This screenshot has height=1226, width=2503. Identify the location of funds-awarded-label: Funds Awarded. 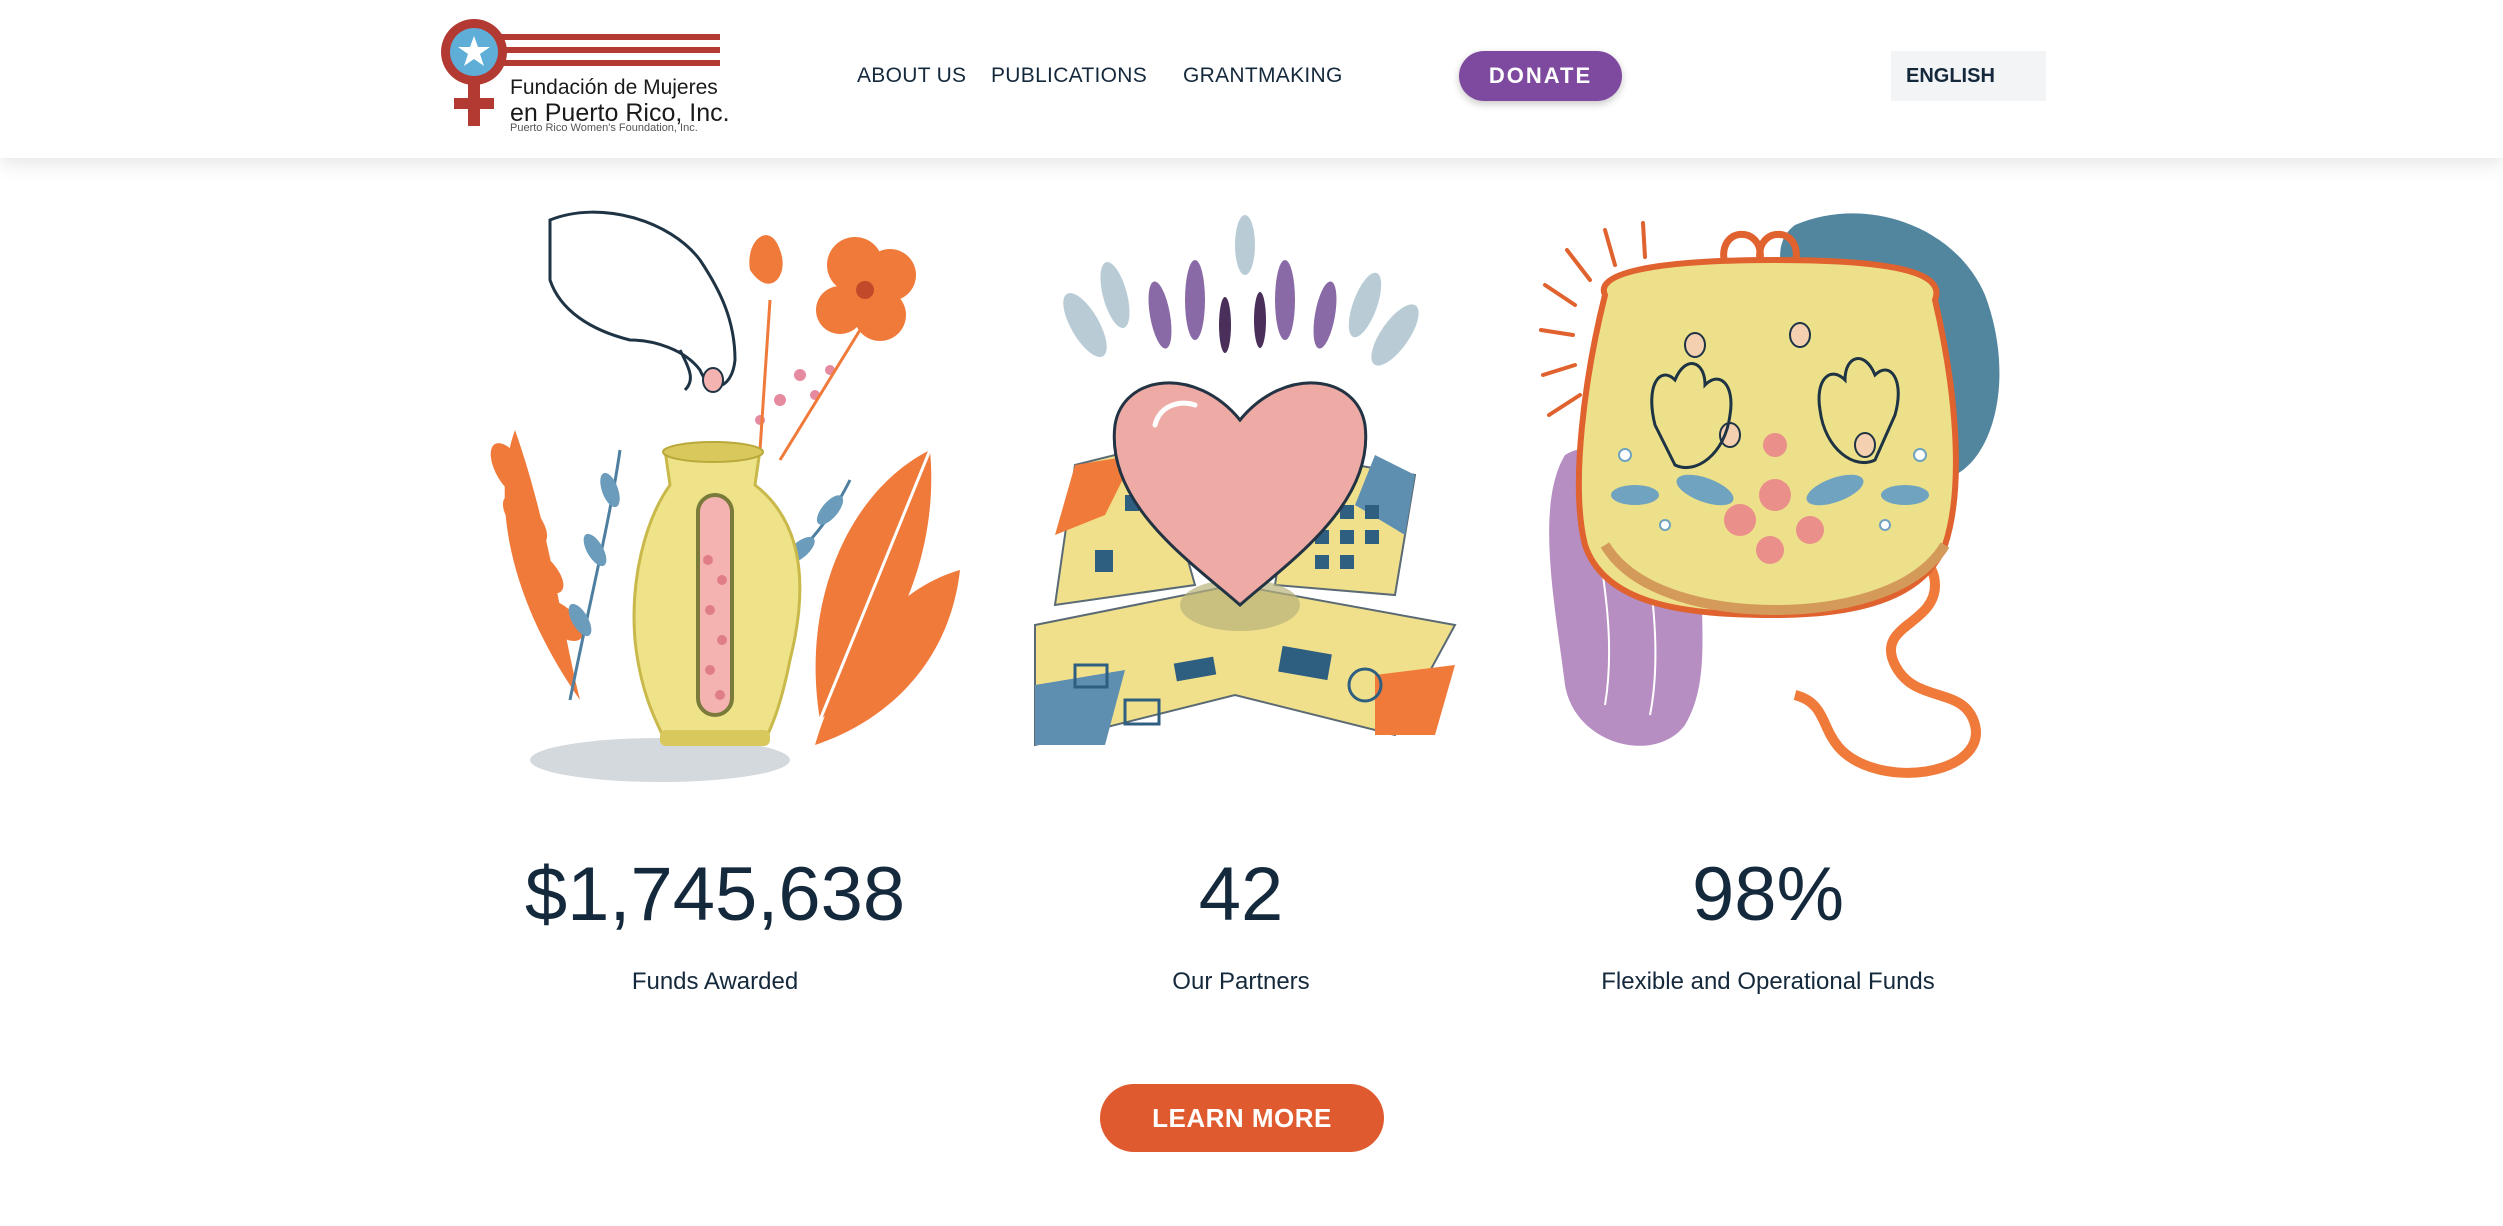
(715, 981).